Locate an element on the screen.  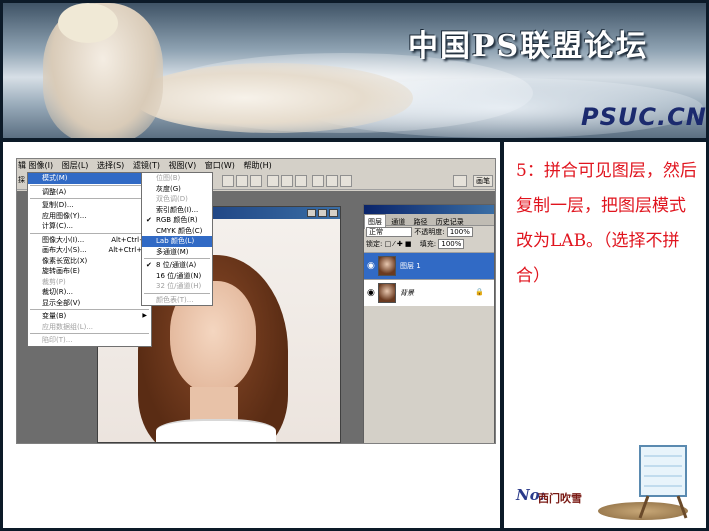
menu-image: 图像(I) is located at coordinates (41, 165).